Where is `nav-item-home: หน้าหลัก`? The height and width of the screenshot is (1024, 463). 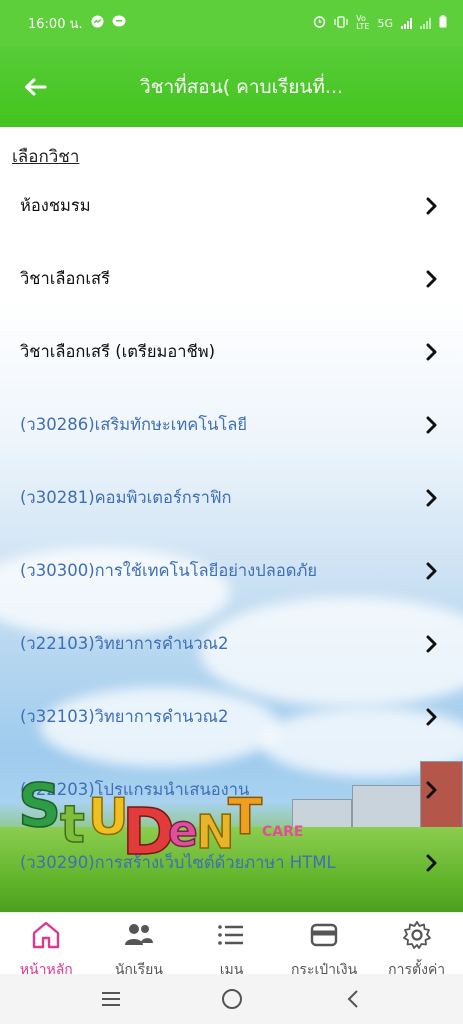 nav-item-home: หน้าหลัก is located at coordinates (46, 945).